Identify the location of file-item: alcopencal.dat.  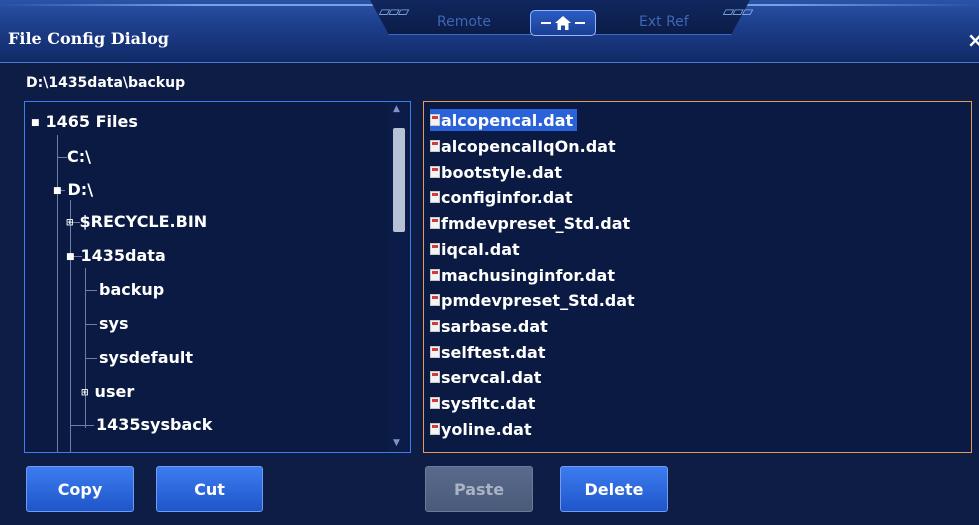
(504, 120).